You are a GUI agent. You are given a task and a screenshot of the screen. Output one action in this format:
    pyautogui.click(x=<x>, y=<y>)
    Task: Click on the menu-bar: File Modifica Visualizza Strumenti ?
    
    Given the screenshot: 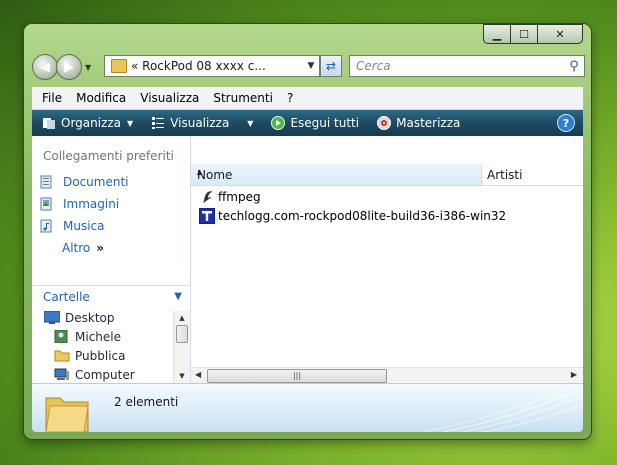 What is the action you would take?
    pyautogui.click(x=307, y=98)
    